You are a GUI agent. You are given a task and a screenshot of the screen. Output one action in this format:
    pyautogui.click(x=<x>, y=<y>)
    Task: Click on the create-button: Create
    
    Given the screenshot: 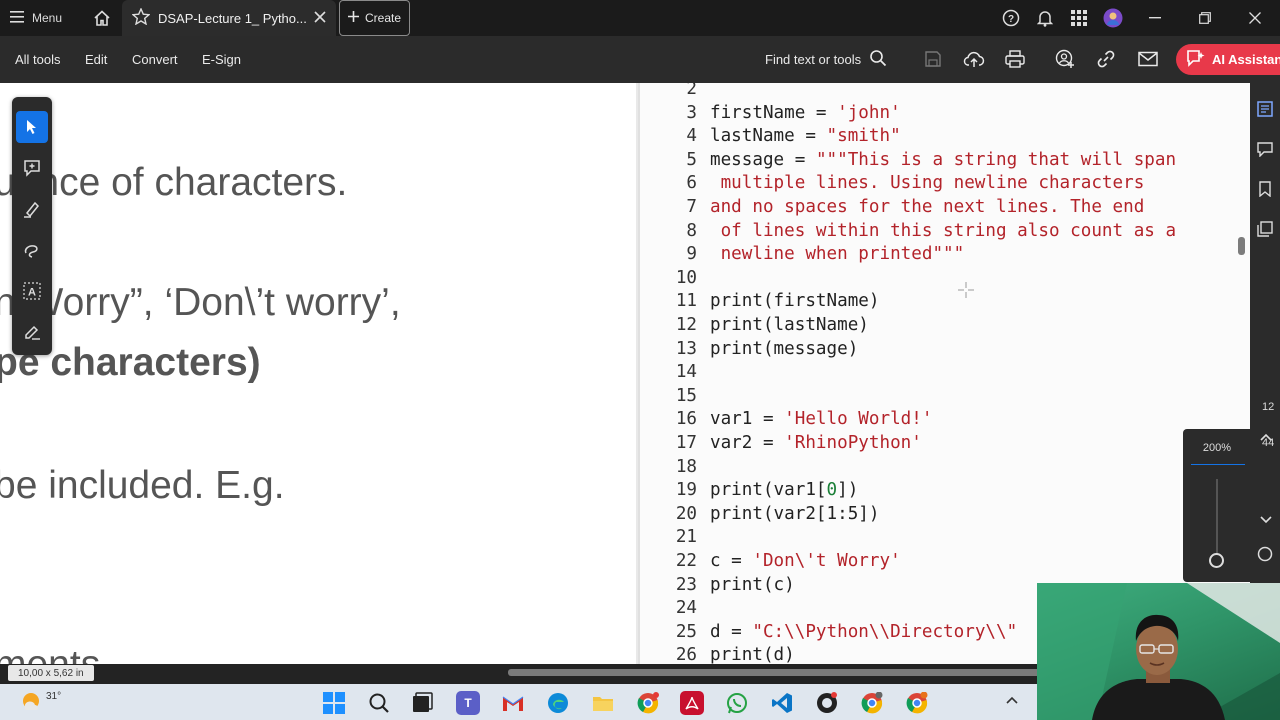 What is the action you would take?
    pyautogui.click(x=375, y=18)
    